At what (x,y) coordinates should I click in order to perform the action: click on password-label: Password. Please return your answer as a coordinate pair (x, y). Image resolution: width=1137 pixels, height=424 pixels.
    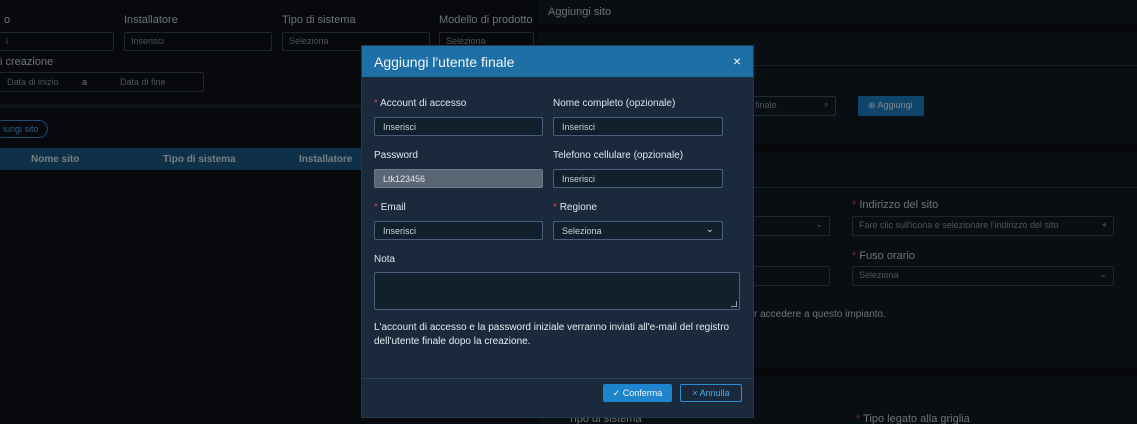
    Looking at the image, I should click on (396, 155).